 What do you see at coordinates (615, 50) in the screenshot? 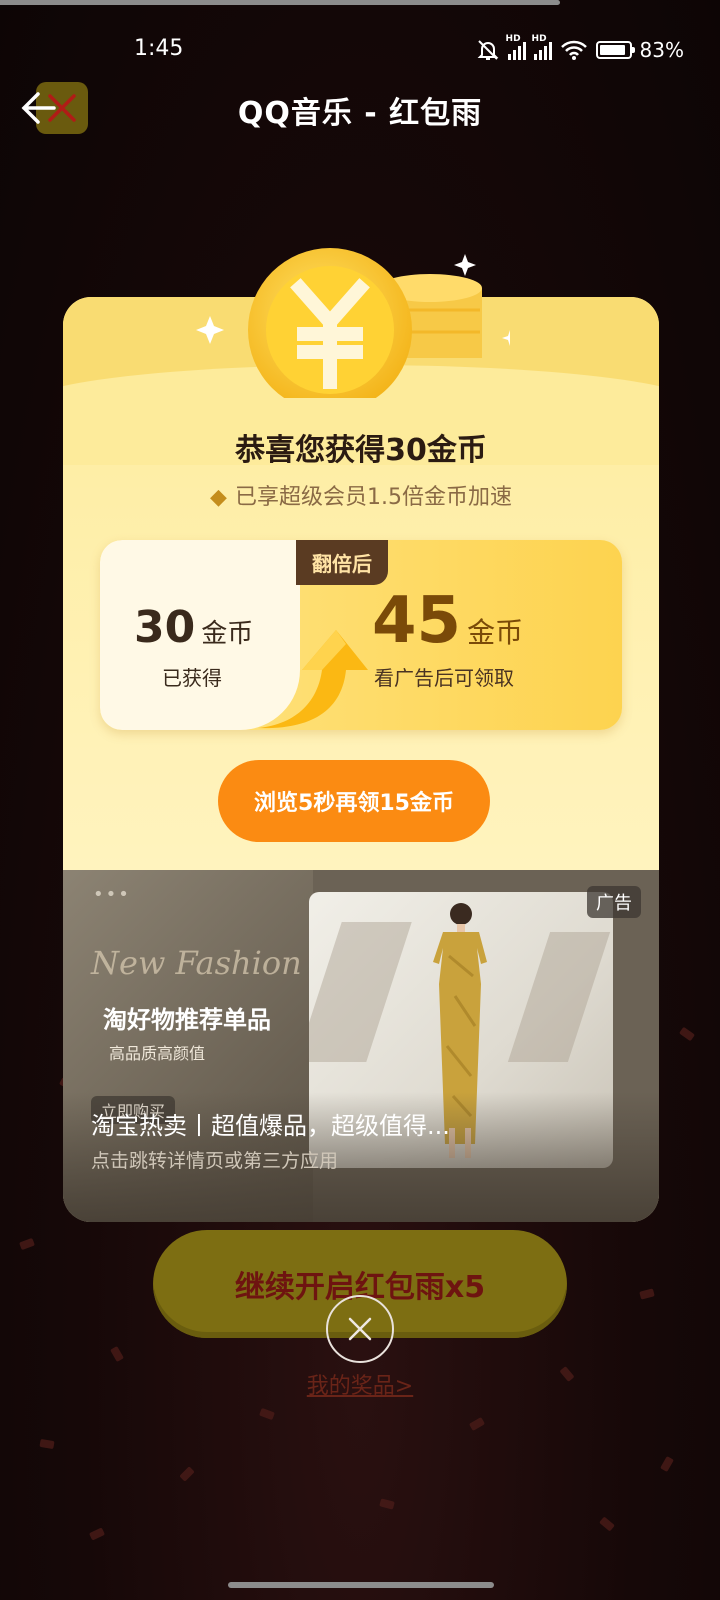
I see `battery-icon` at bounding box center [615, 50].